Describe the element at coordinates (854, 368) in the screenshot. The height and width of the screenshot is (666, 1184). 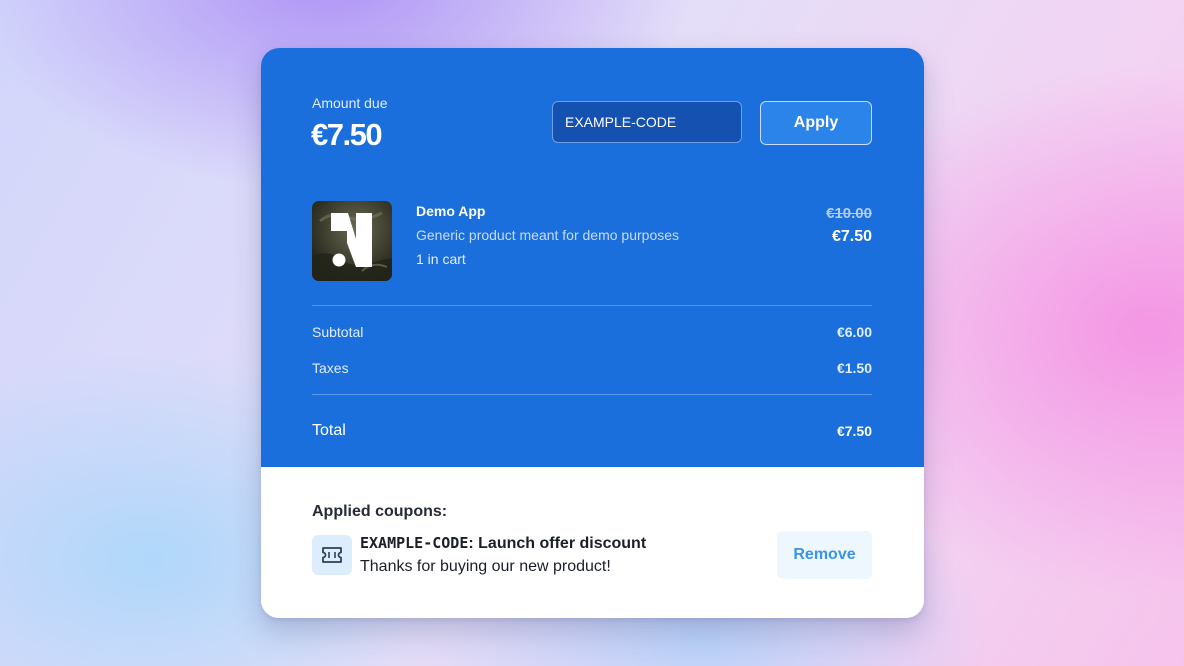
I see `taxes-value: €1.50` at that location.